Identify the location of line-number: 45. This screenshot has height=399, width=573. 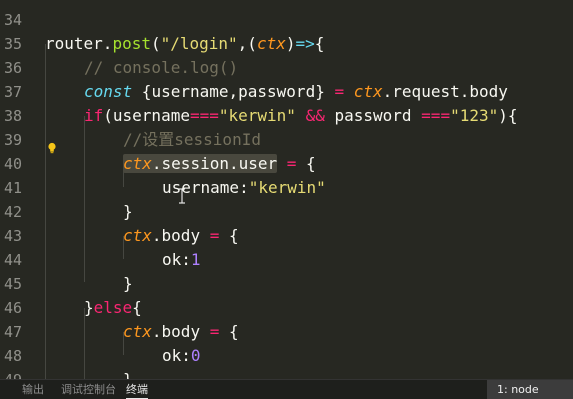
(12, 284).